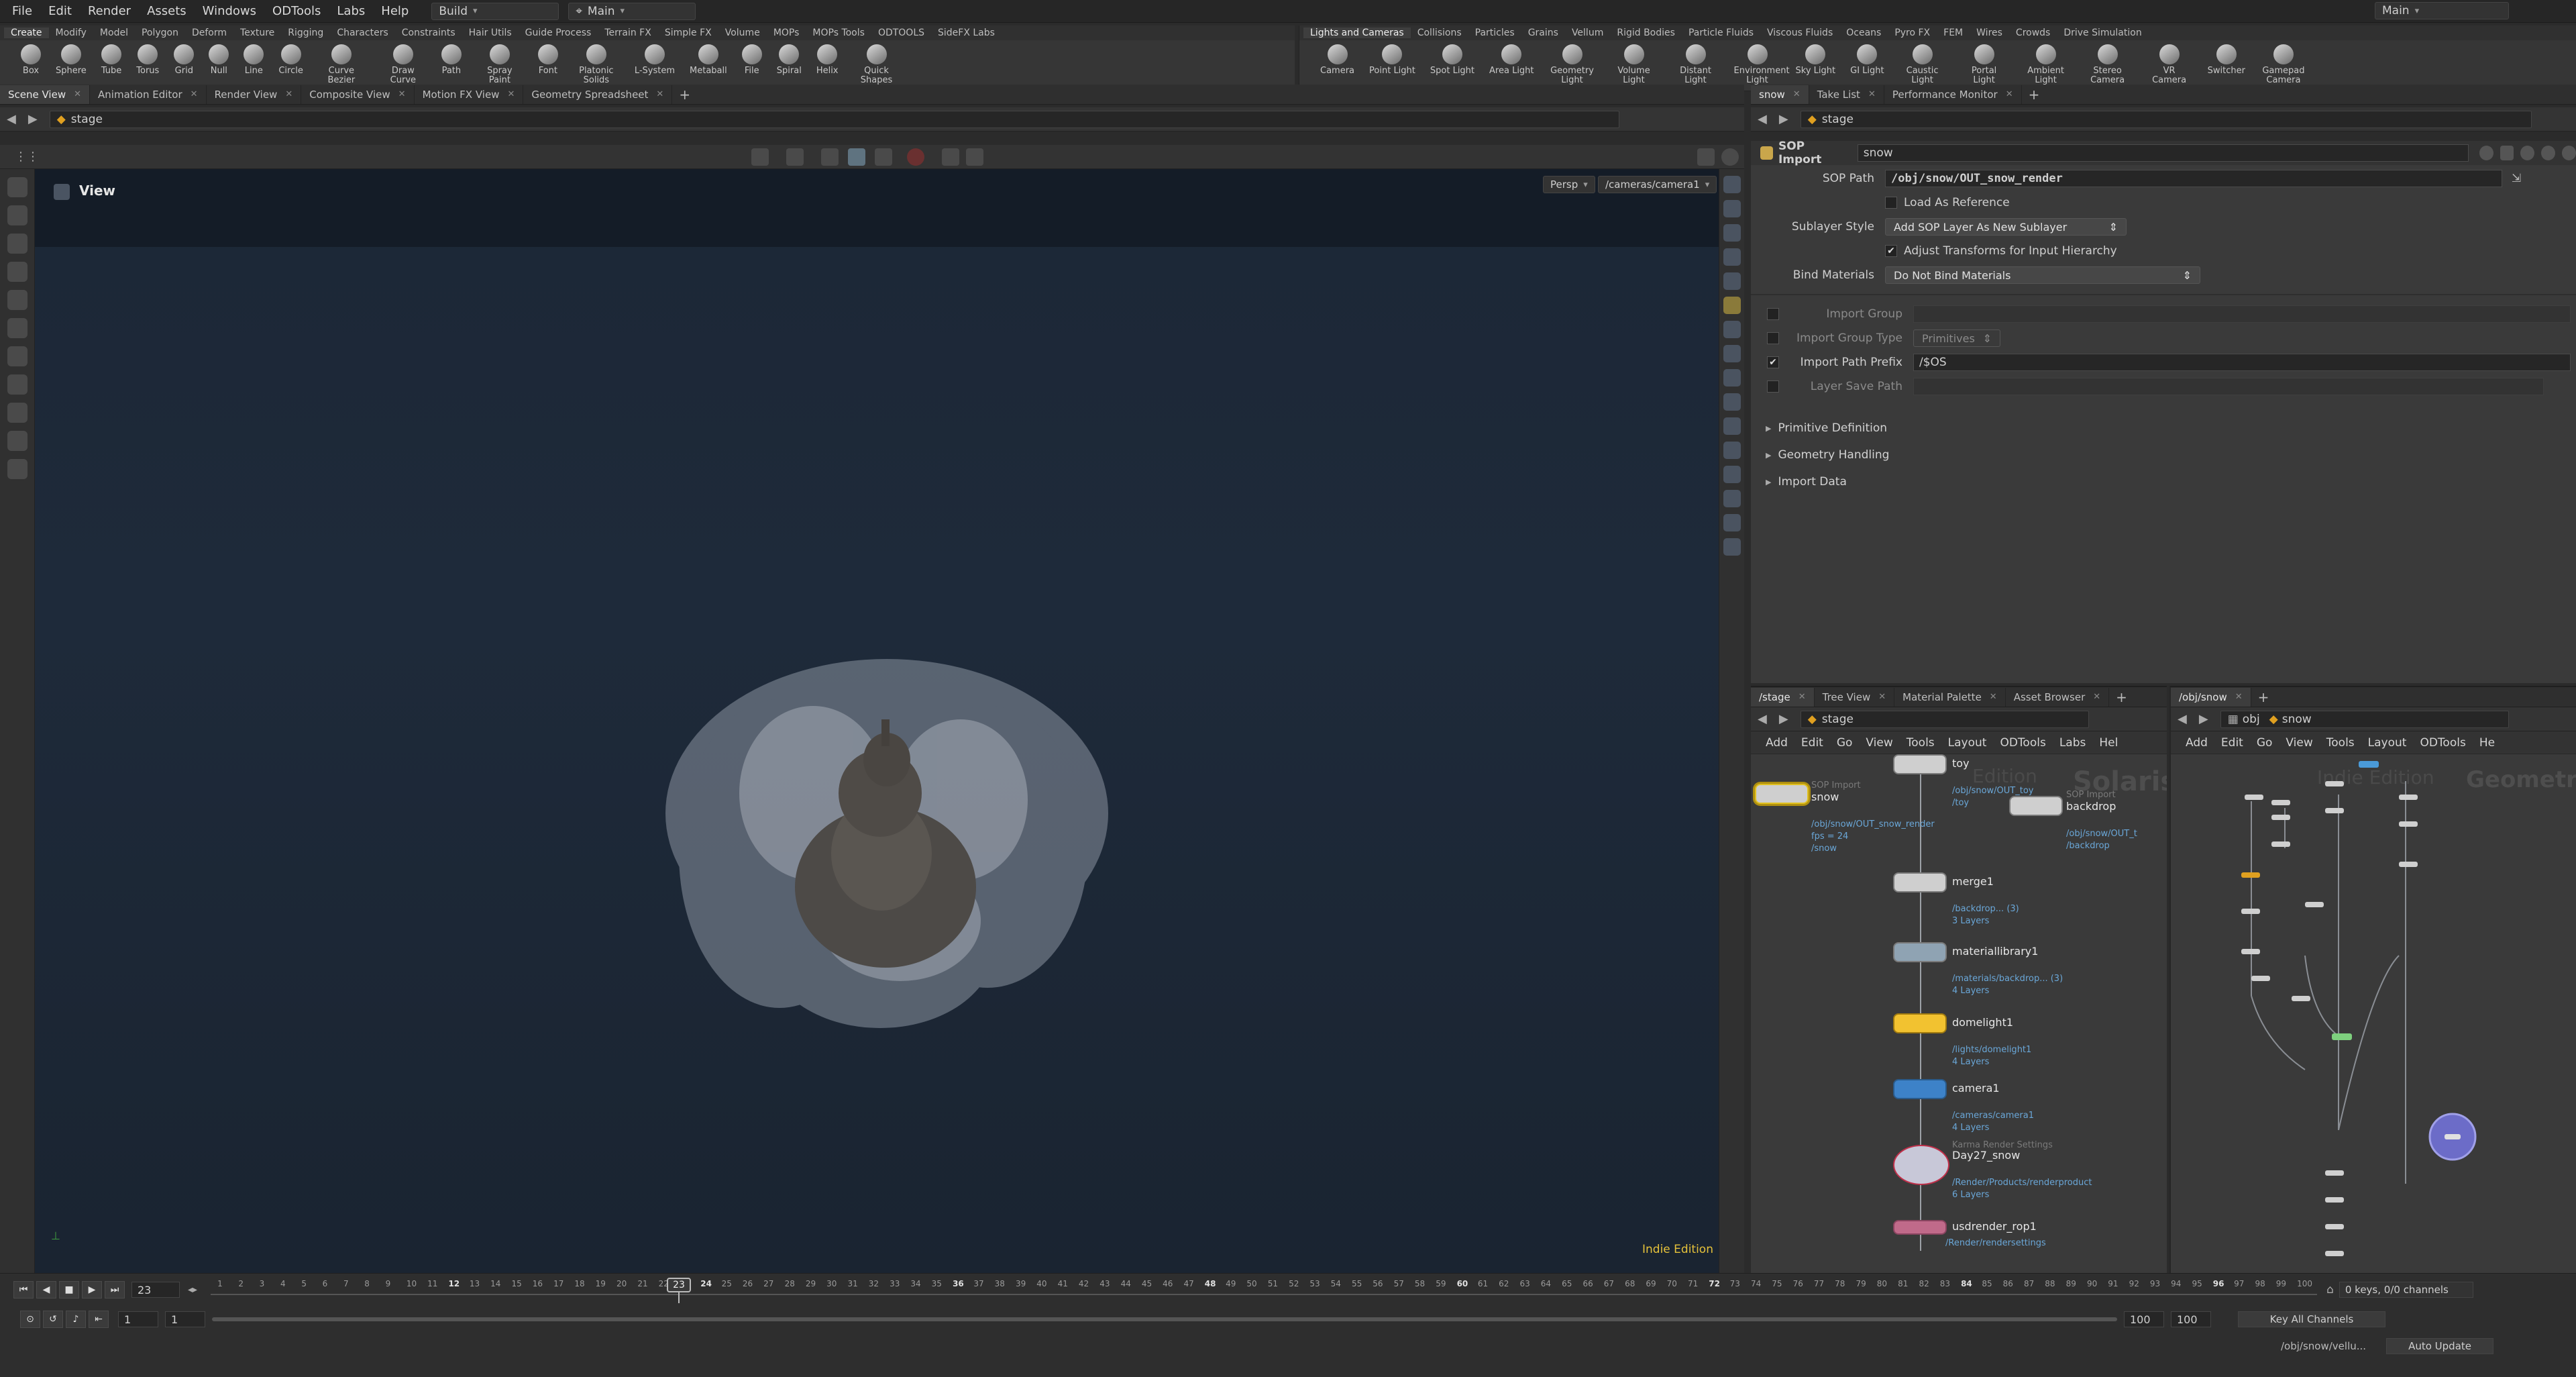  Describe the element at coordinates (351, 11) in the screenshot. I see `menu-labs: Labs` at that location.